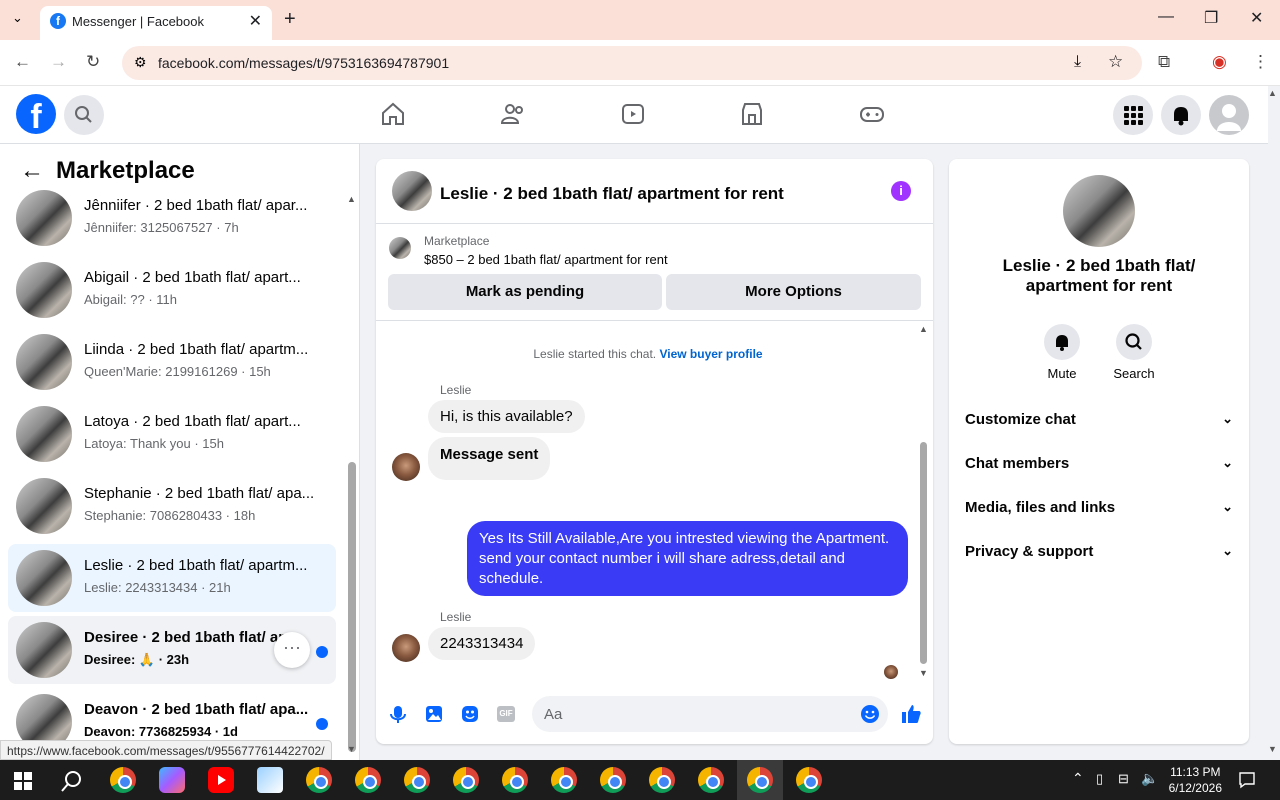 The image size is (1280, 800). What do you see at coordinates (1181, 115) in the screenshot?
I see `notifications-button` at bounding box center [1181, 115].